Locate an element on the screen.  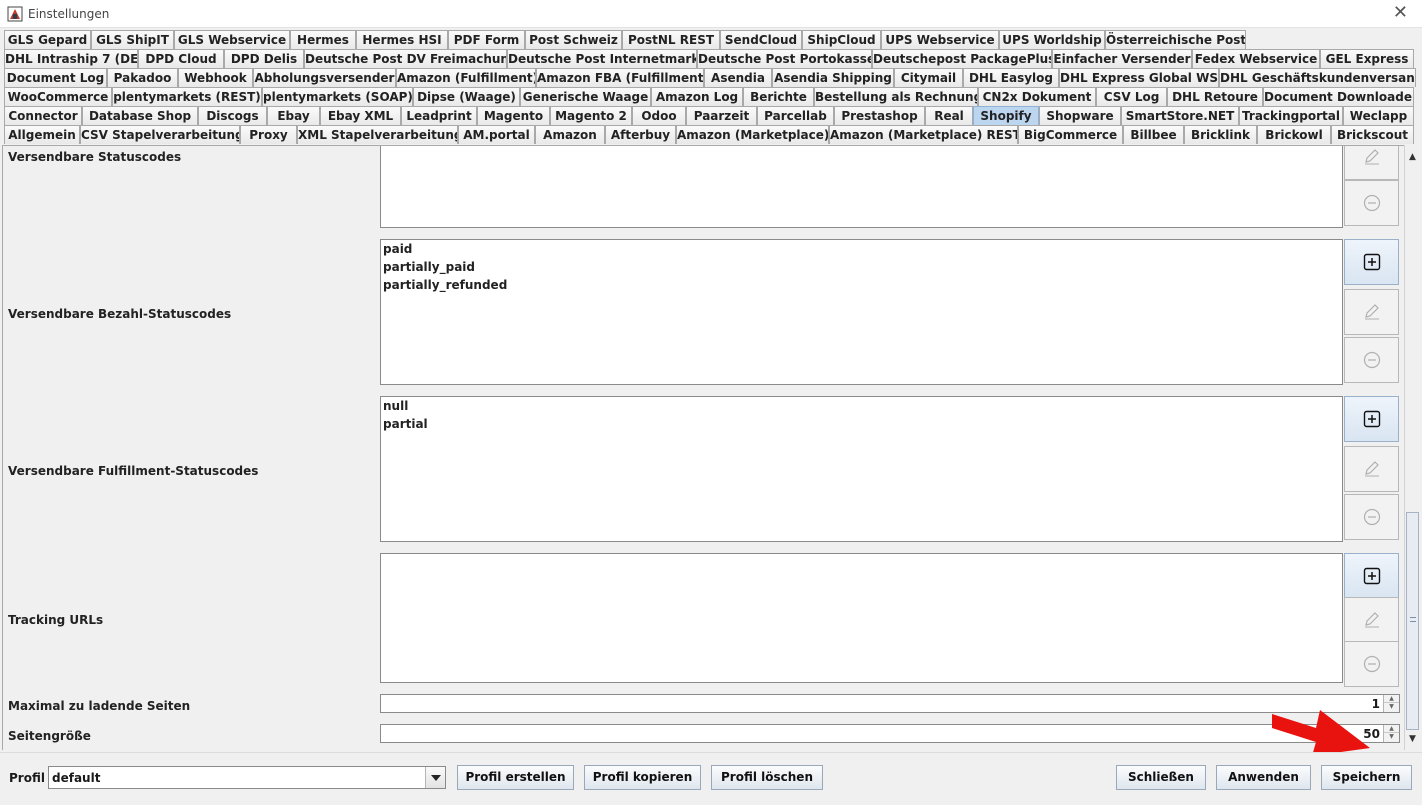
tab-cn2x-dokument: CN2x Dokument is located at coordinates (1037, 96).